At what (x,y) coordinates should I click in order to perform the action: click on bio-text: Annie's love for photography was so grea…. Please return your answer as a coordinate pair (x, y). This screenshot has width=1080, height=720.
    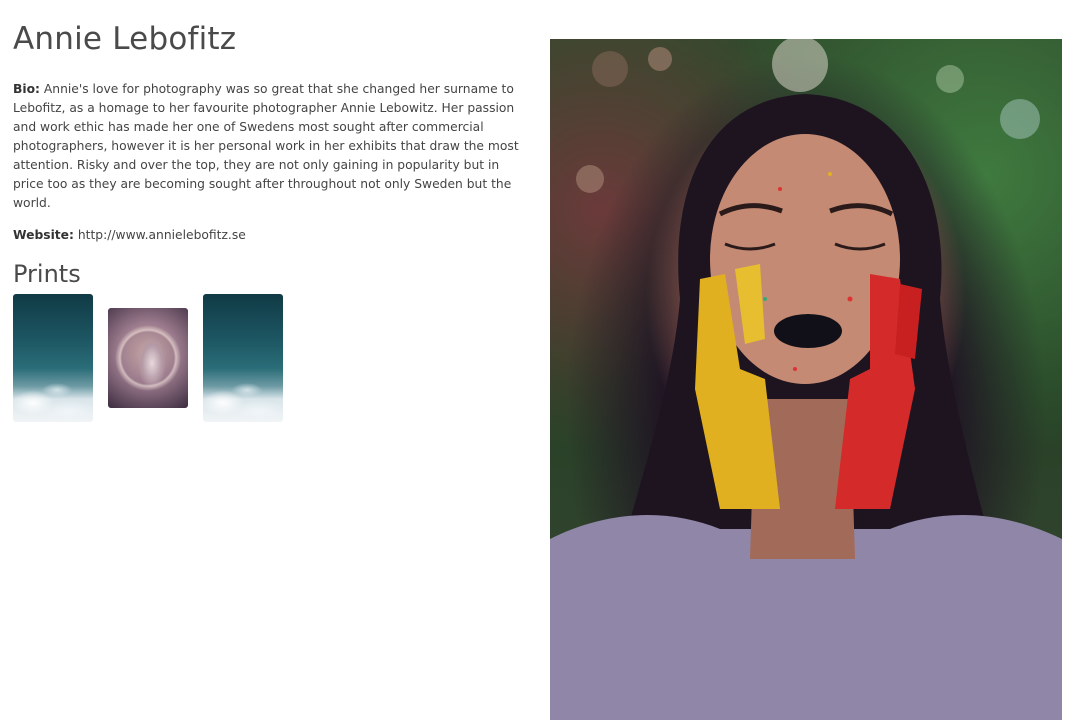
    Looking at the image, I should click on (266, 146).